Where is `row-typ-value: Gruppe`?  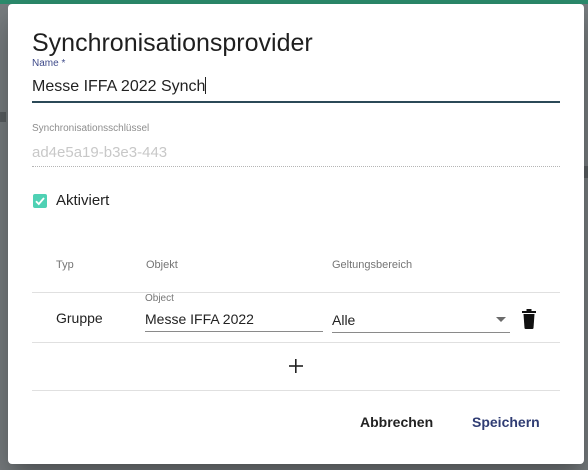 row-typ-value: Gruppe is located at coordinates (79, 318).